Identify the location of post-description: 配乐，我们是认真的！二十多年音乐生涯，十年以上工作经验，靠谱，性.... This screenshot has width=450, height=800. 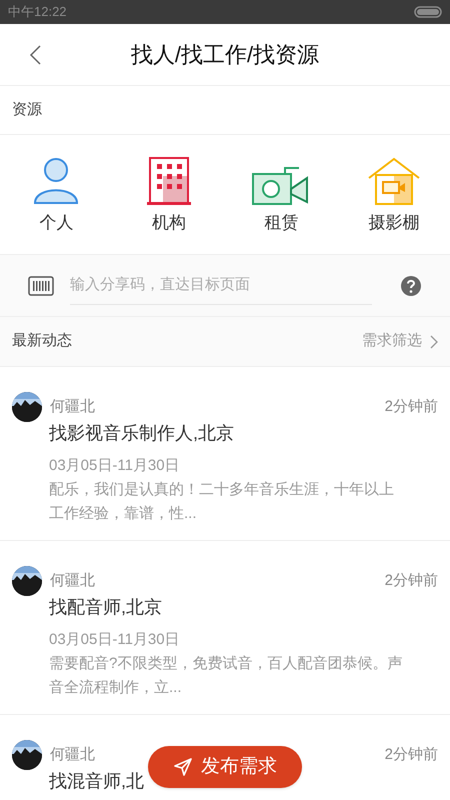
(222, 502).